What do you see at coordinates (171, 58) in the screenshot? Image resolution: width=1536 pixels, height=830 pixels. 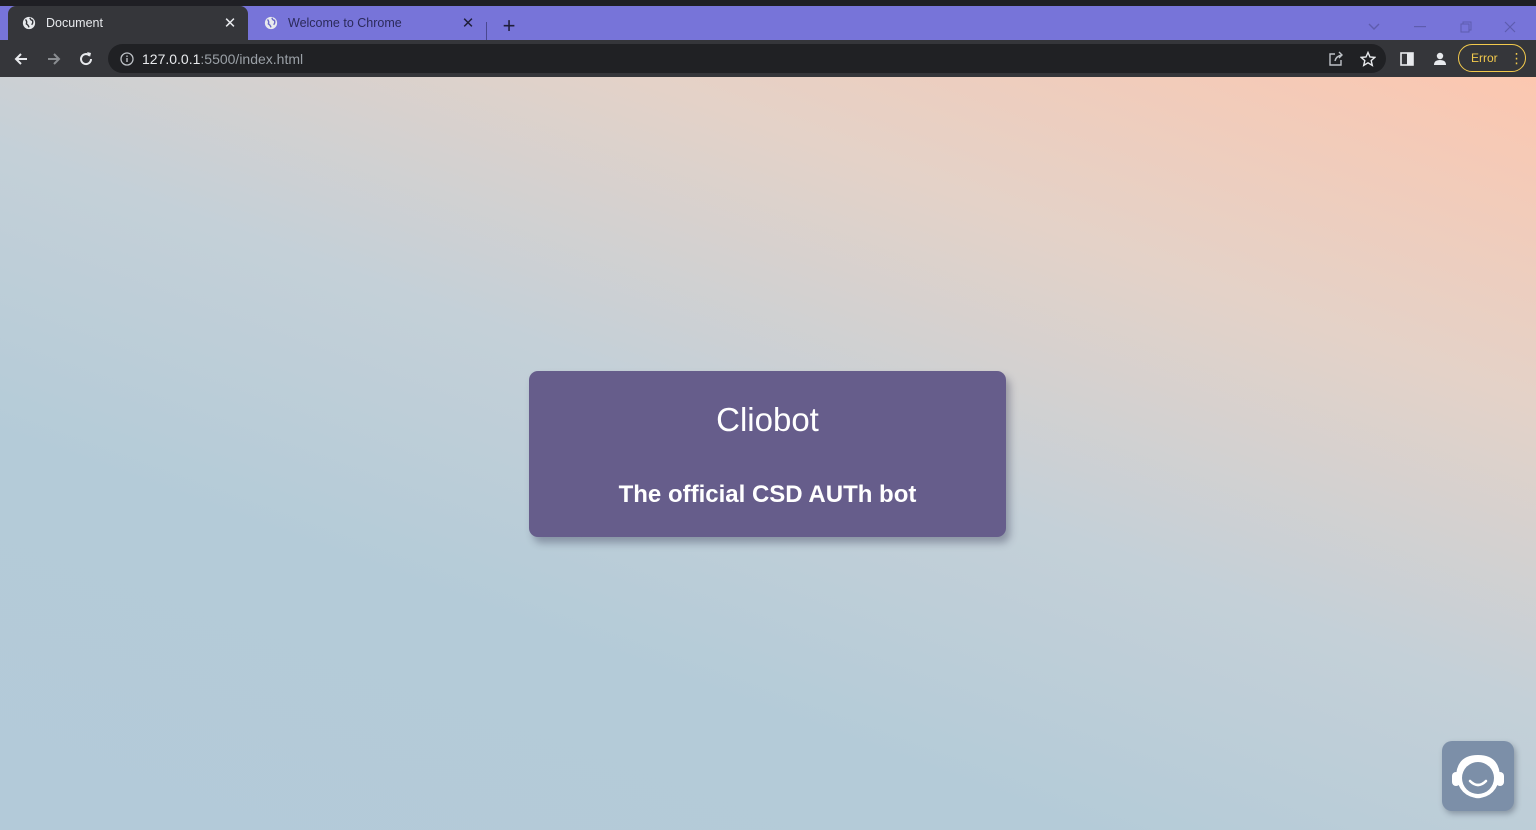 I see `url-host: 127.0.0.1` at bounding box center [171, 58].